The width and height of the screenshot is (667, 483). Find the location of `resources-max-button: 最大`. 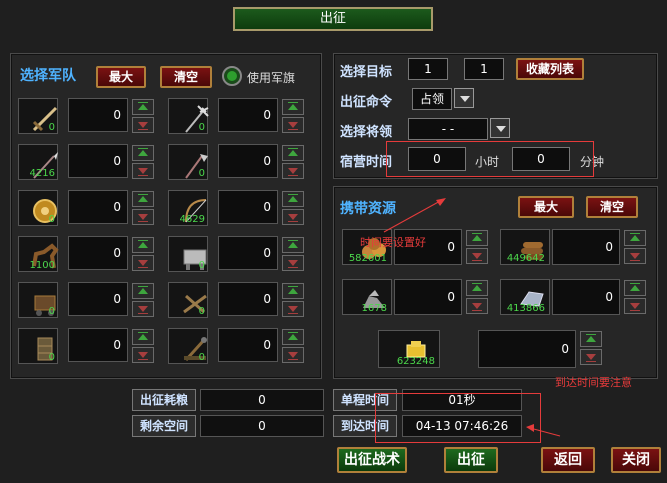

resources-max-button: 最大 is located at coordinates (546, 207).